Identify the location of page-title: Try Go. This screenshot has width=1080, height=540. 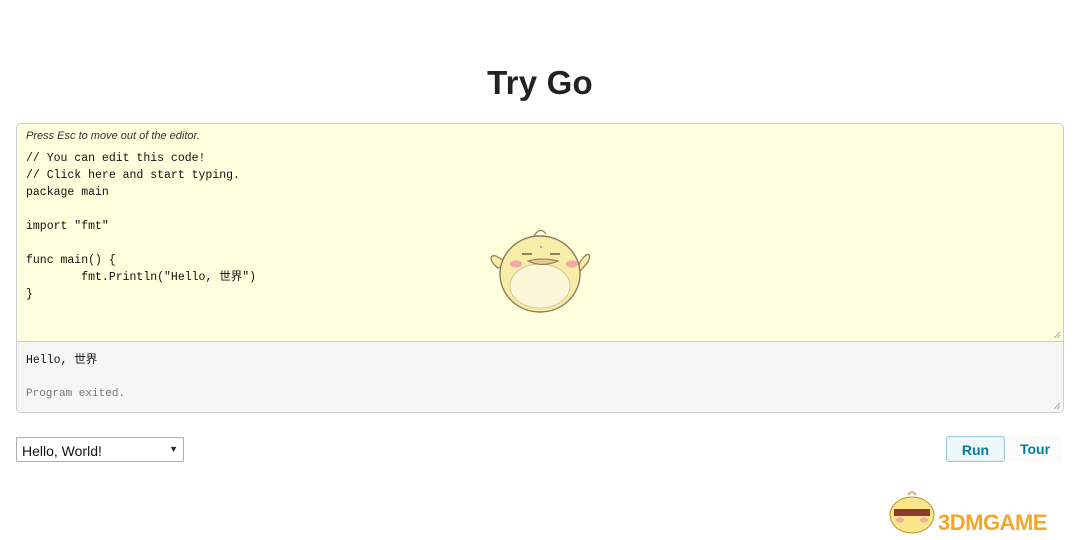
(540, 82).